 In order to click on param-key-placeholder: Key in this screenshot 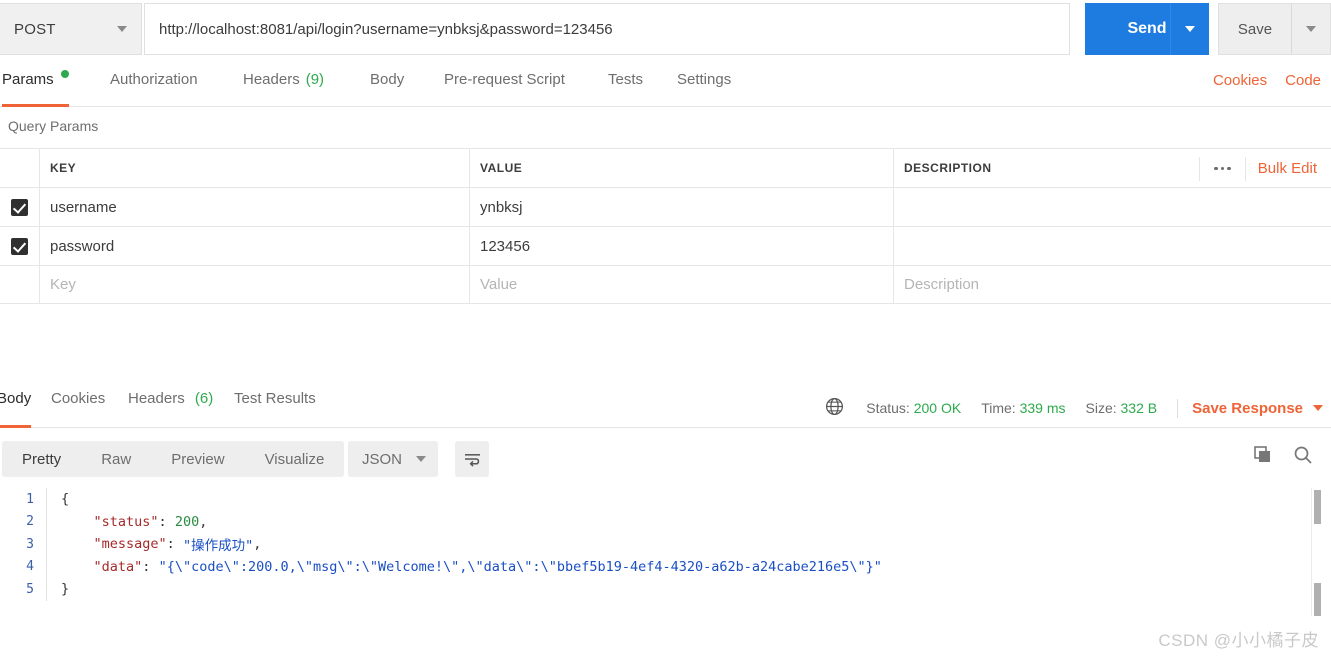, I will do `click(63, 284)`.